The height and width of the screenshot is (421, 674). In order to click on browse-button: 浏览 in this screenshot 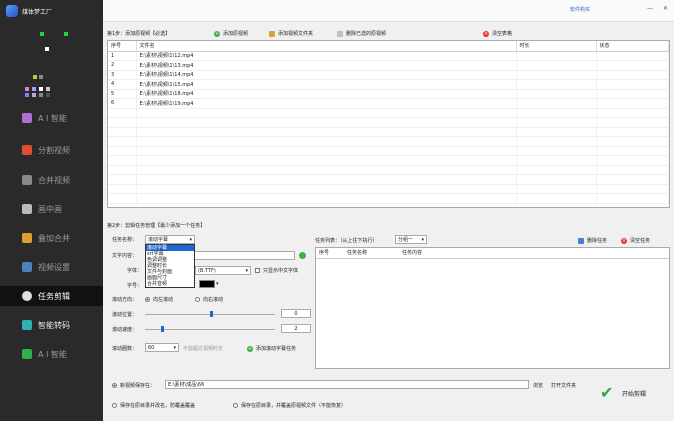, I will do `click(538, 385)`.